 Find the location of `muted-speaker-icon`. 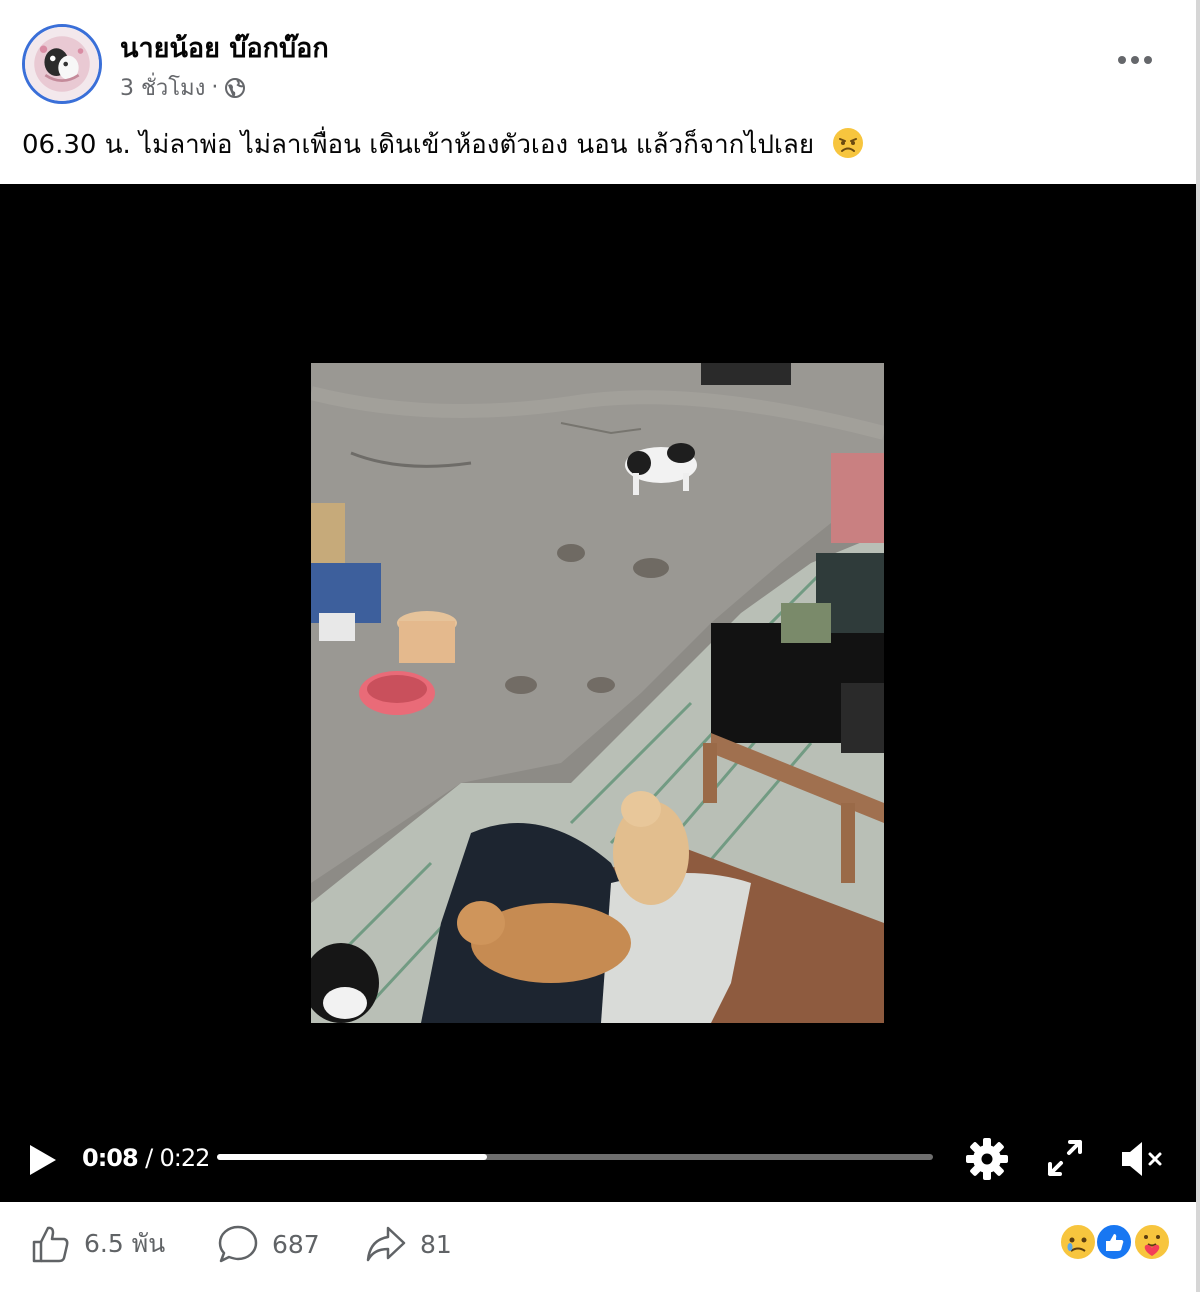

muted-speaker-icon is located at coordinates (1142, 1159).